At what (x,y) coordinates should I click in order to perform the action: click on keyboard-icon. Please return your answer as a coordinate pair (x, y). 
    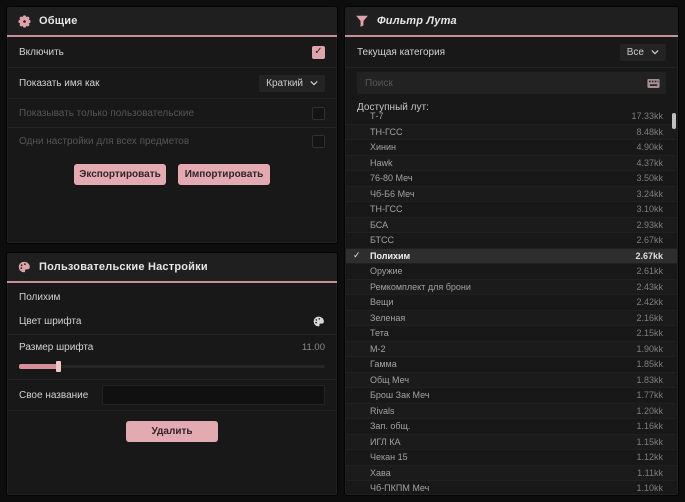
    Looking at the image, I should click on (653, 83).